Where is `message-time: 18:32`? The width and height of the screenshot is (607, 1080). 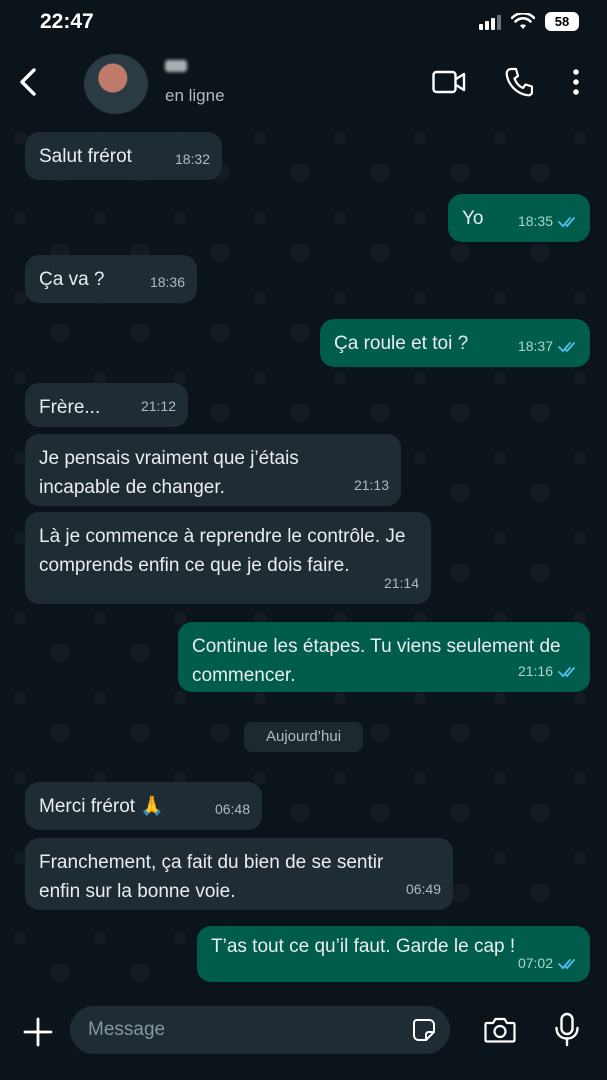 message-time: 18:32 is located at coordinates (192, 159).